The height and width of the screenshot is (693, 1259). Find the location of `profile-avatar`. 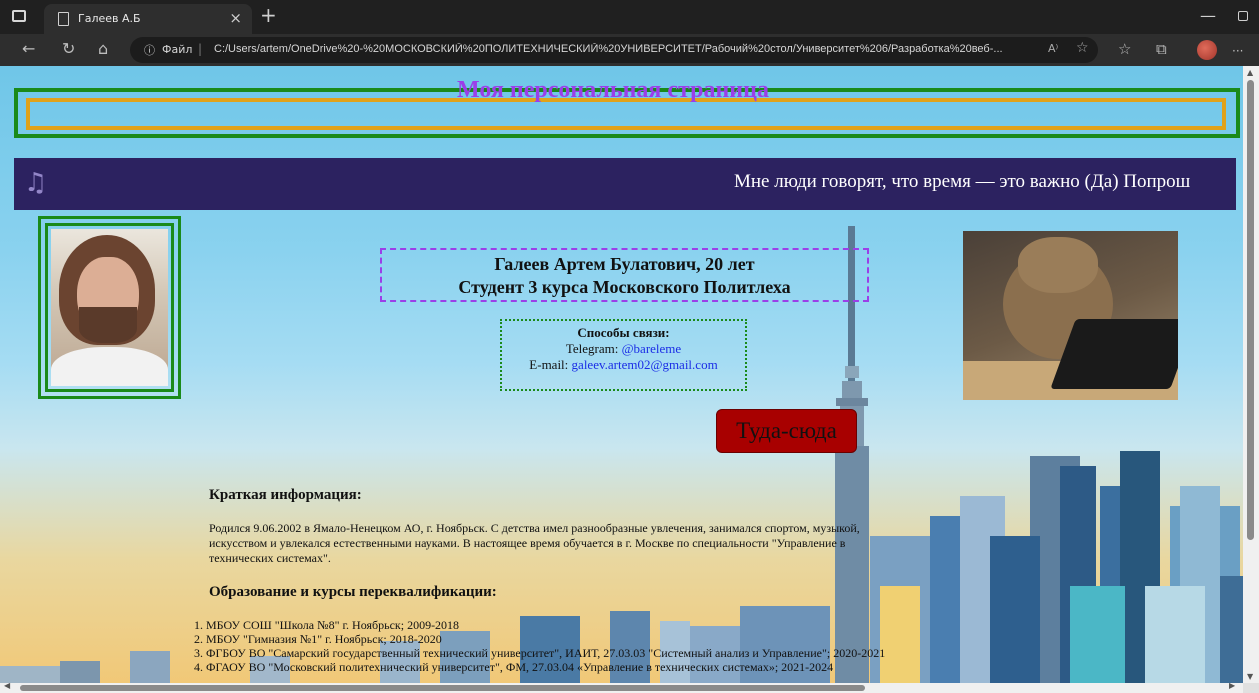

profile-avatar is located at coordinates (1207, 50).